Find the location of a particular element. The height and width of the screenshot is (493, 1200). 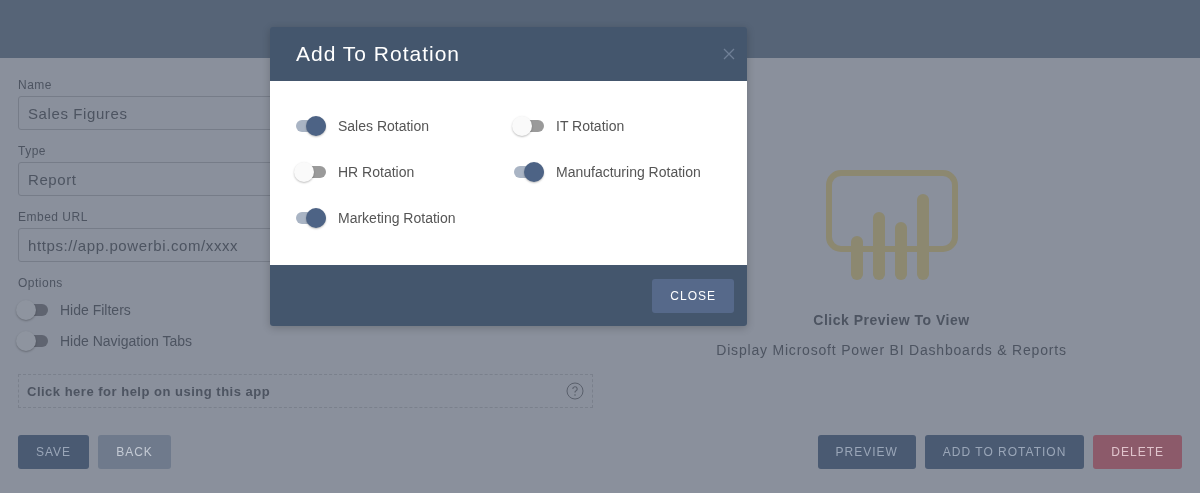

action-button: ADD TO ROTATION is located at coordinates (1004, 452).